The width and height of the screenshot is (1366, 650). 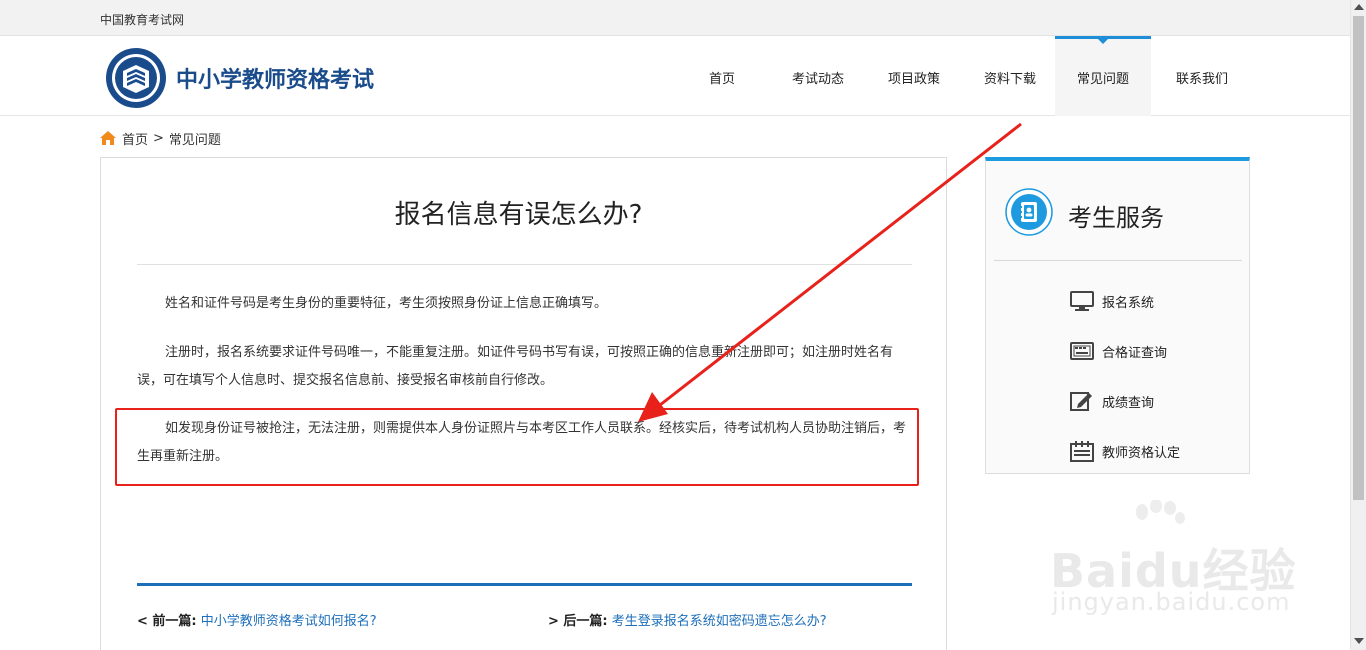 I want to click on top-strip: 中国教育考试网, so click(x=675, y=18).